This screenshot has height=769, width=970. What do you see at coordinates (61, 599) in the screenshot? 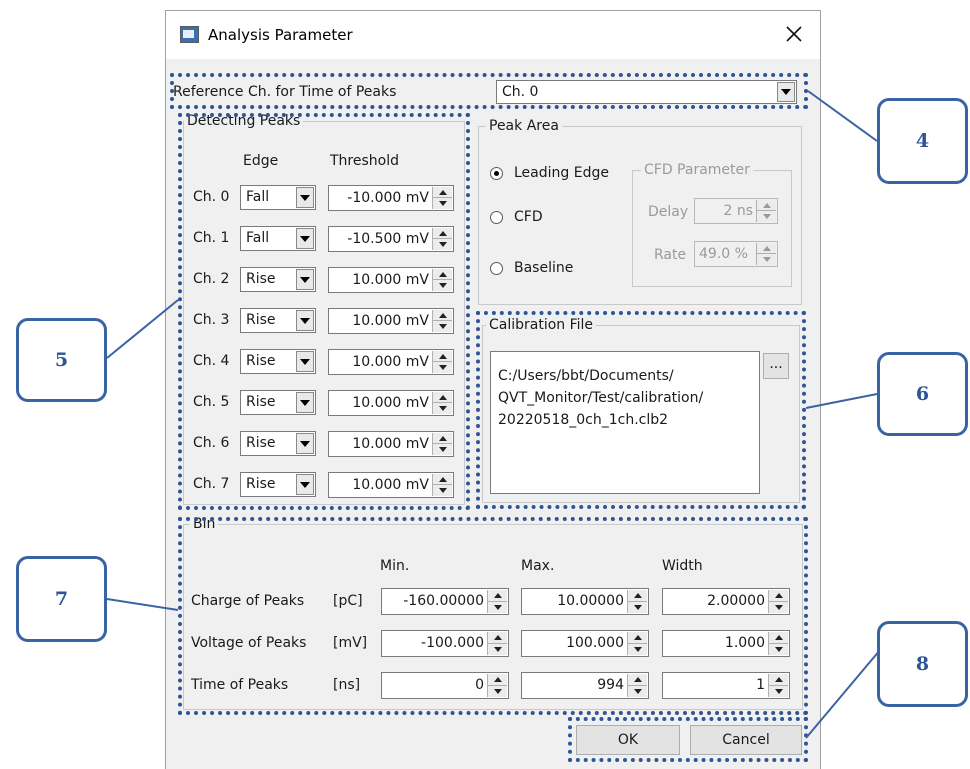
I see `callout-7: 7` at bounding box center [61, 599].